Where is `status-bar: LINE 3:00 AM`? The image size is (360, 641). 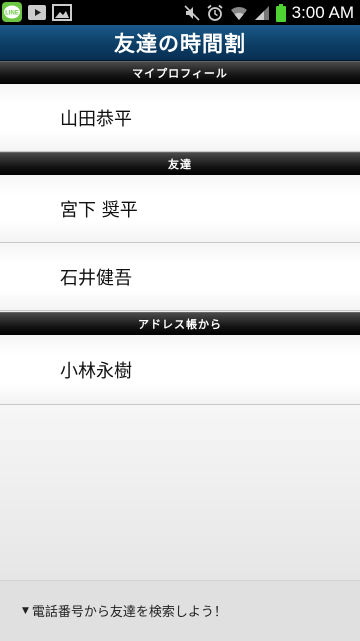
status-bar: LINE 3:00 AM is located at coordinates (180, 12).